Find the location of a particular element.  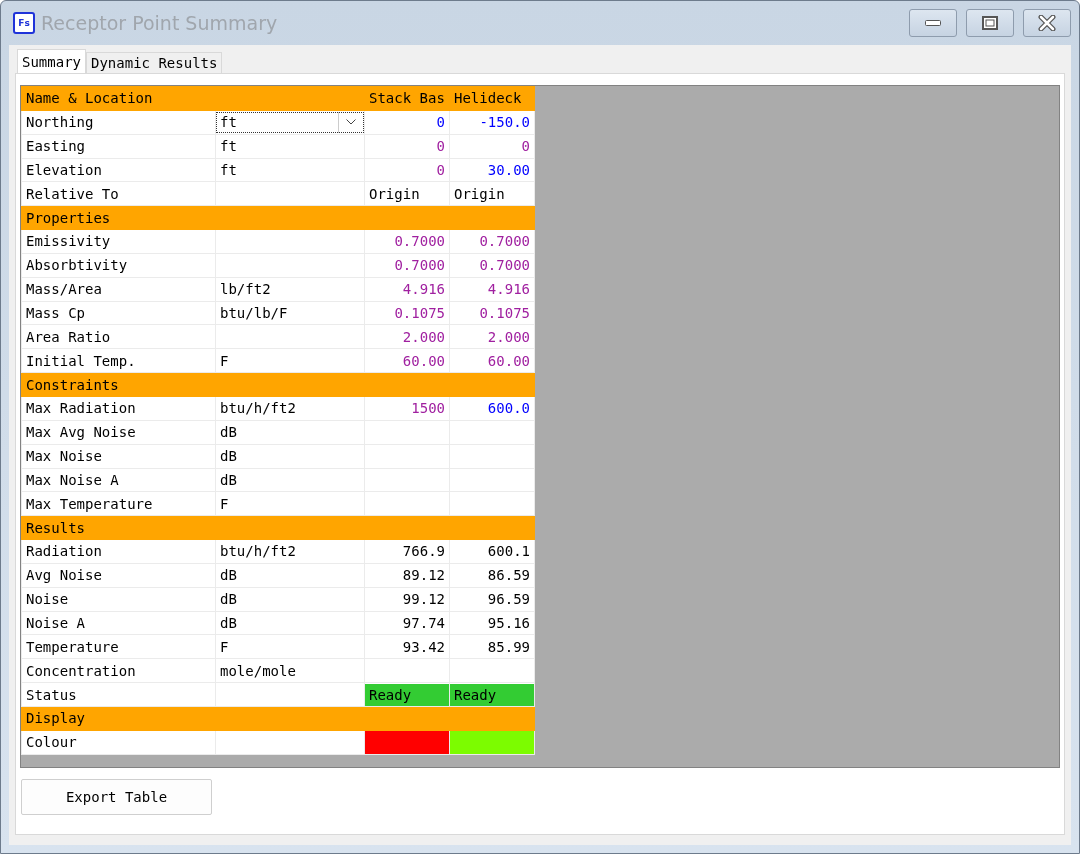

value-text: 97.74 is located at coordinates (423, 623).